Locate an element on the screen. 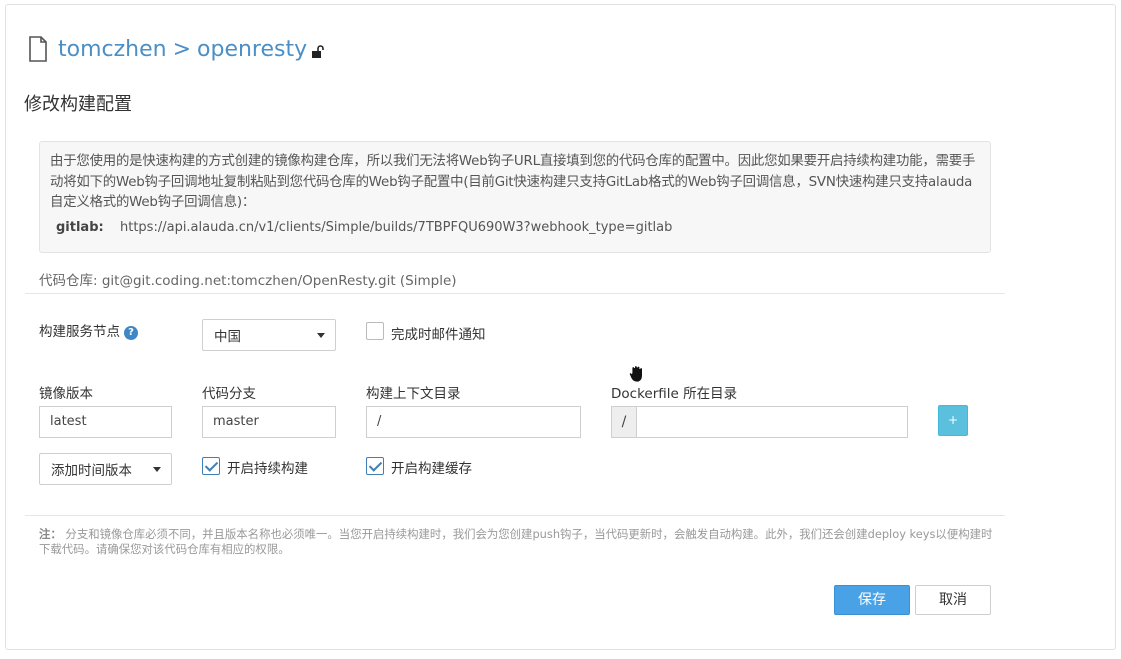  continuous-build-label: 开启持续构建 is located at coordinates (267, 469).